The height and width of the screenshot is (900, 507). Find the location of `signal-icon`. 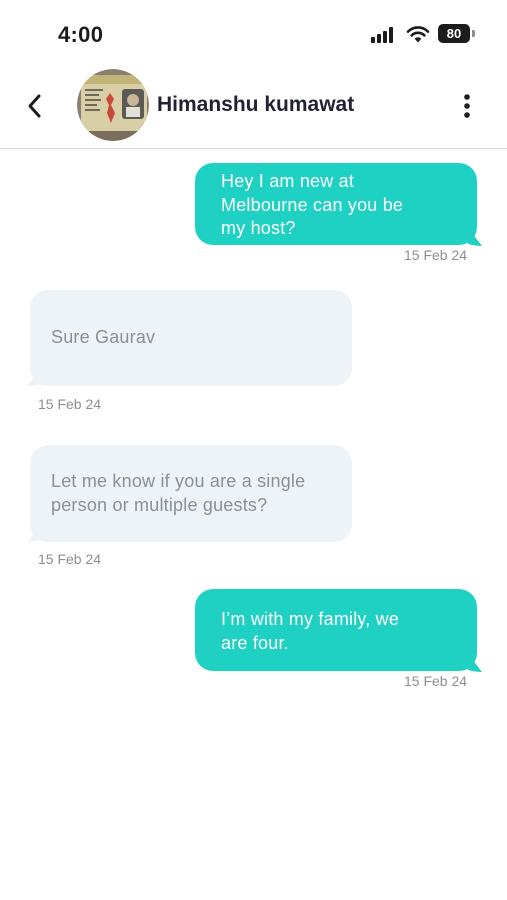

signal-icon is located at coordinates (384, 35).